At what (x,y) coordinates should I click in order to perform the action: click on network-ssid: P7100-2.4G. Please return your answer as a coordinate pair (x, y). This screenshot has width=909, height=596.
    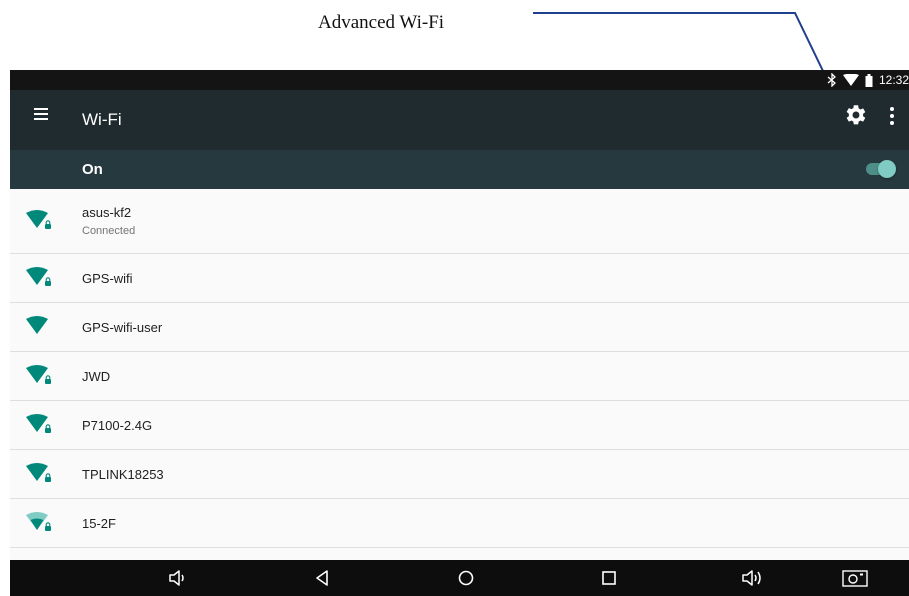
    Looking at the image, I should click on (117, 425).